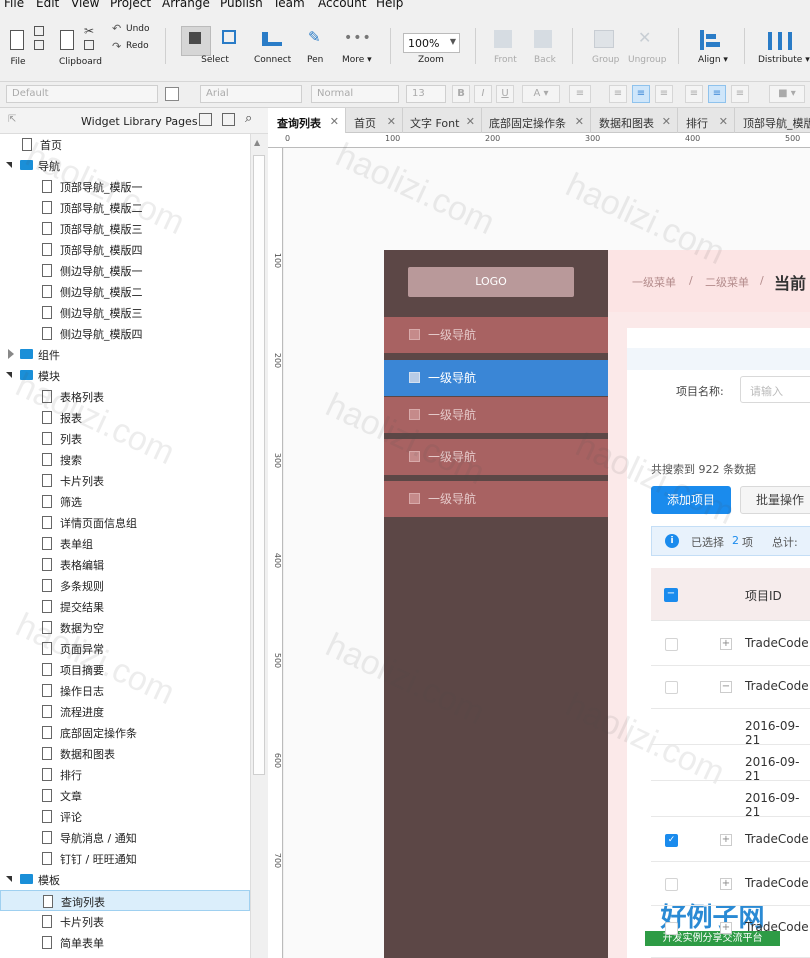 The image size is (810, 958). Describe the element at coordinates (634, 120) in the screenshot. I see `tab-data-charts: 数据和图表 ✕` at that location.